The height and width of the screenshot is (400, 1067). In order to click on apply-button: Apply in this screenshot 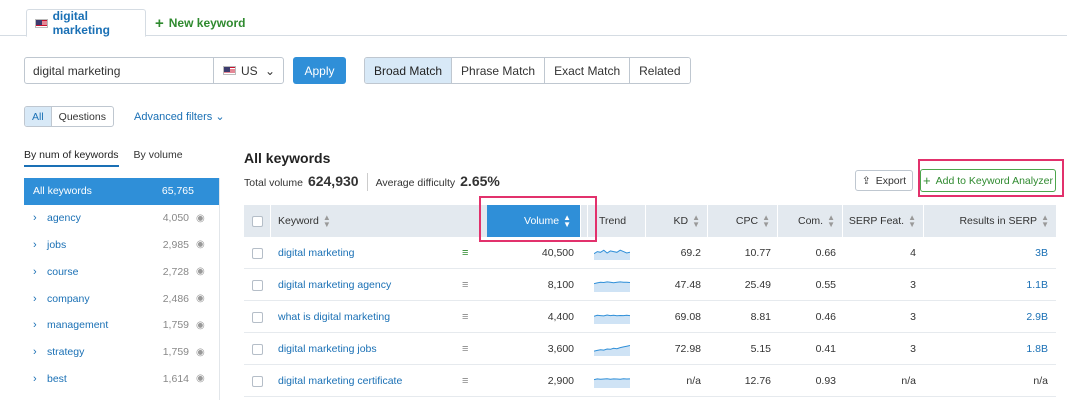, I will do `click(319, 70)`.